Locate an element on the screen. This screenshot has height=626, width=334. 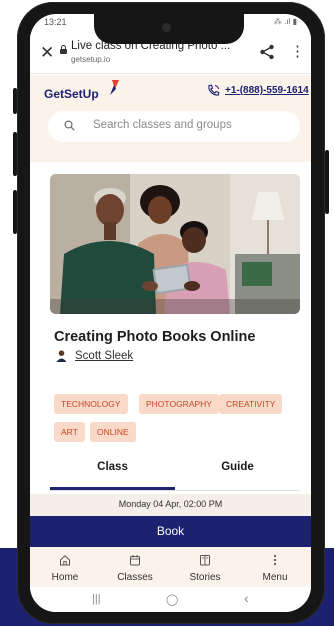
session-date: Monday 04 Apr, 02:00 PM is located at coordinates (170, 504).